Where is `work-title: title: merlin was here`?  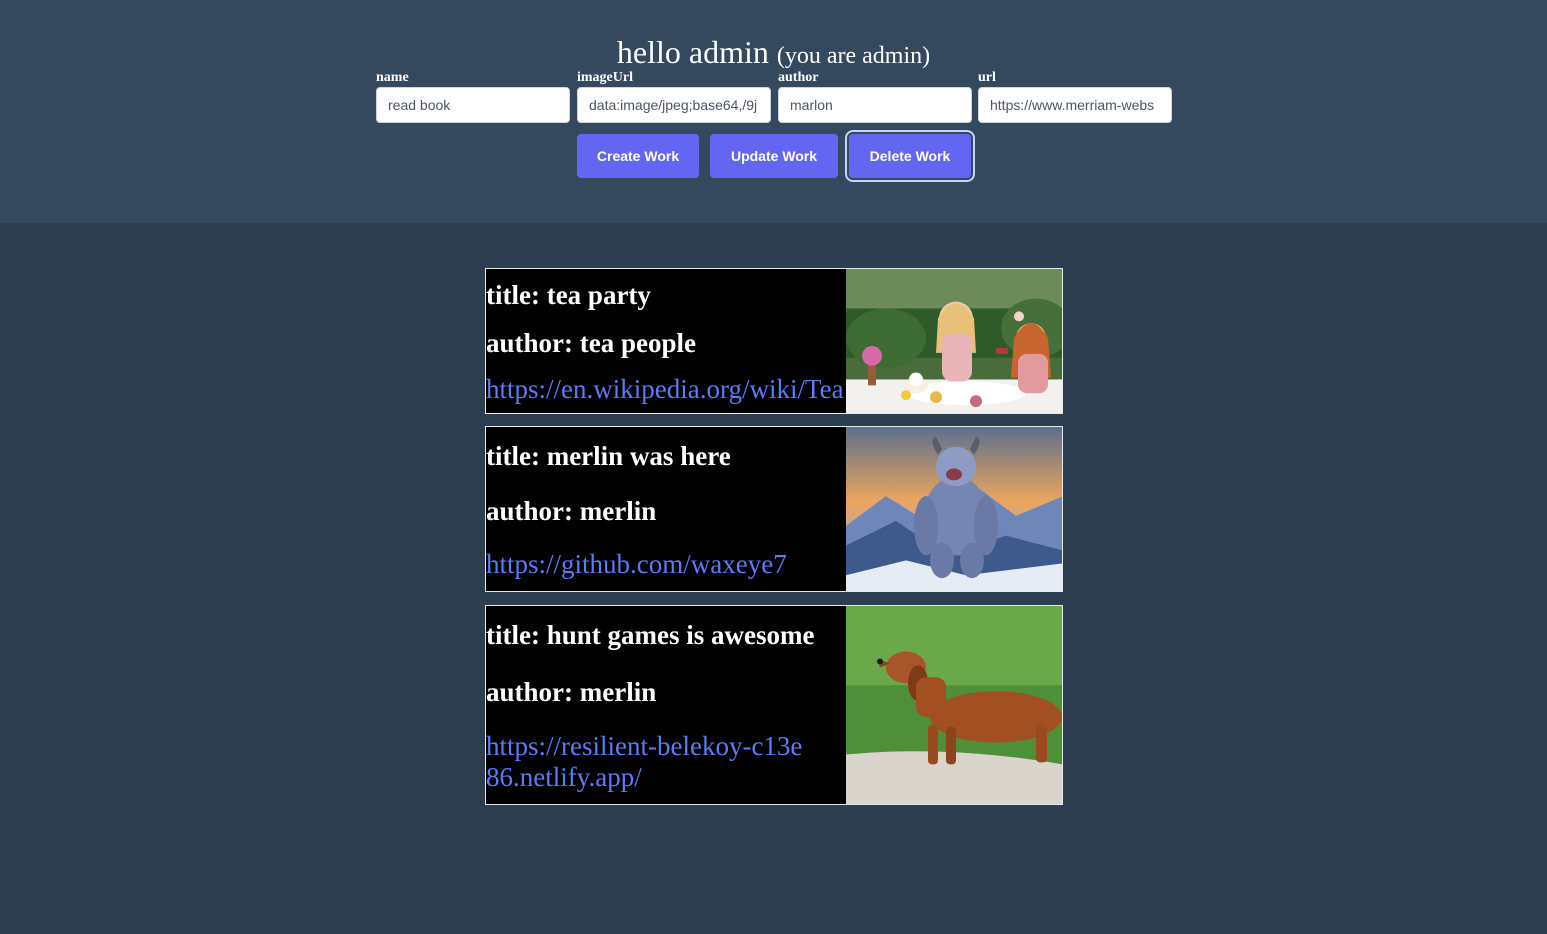 work-title: title: merlin was here is located at coordinates (608, 456).